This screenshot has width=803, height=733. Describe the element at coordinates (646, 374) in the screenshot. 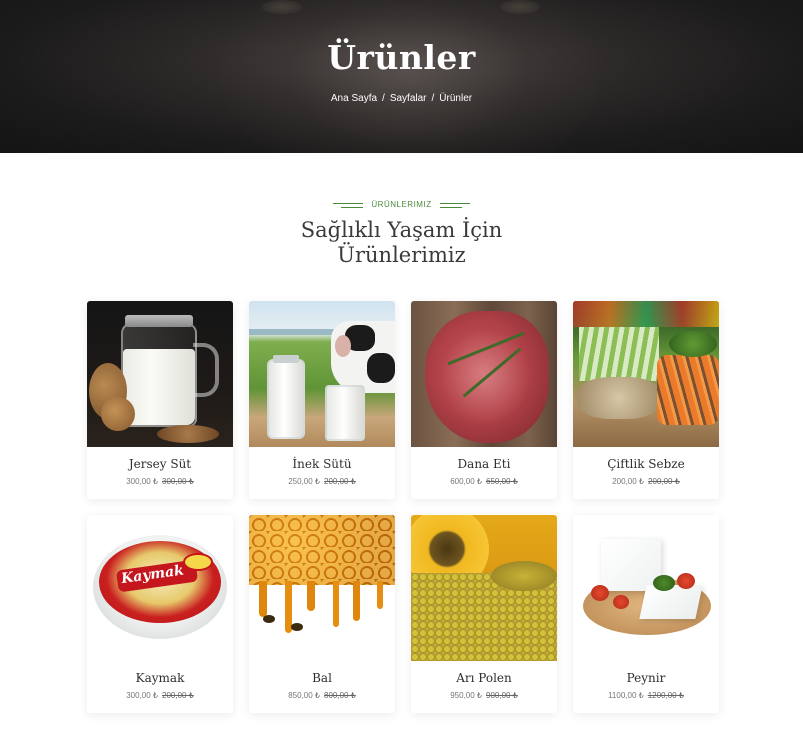

I see `vegetables-image` at that location.